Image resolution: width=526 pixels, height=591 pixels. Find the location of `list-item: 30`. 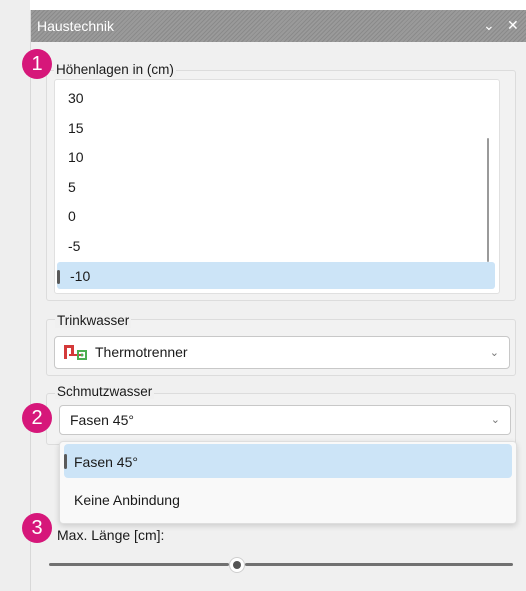

list-item: 30 is located at coordinates (275, 97).